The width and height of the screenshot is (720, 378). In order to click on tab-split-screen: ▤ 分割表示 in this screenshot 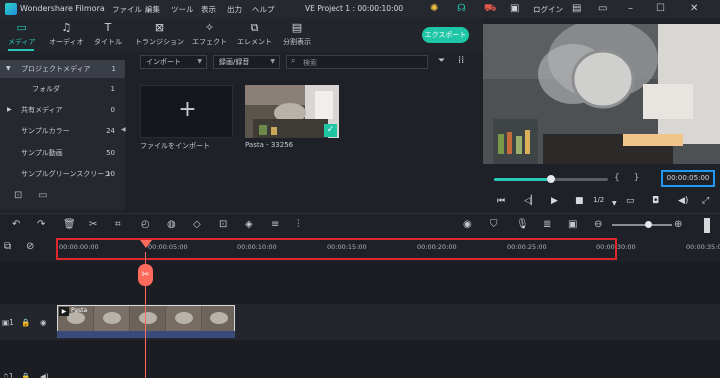, I will do `click(297, 34)`.